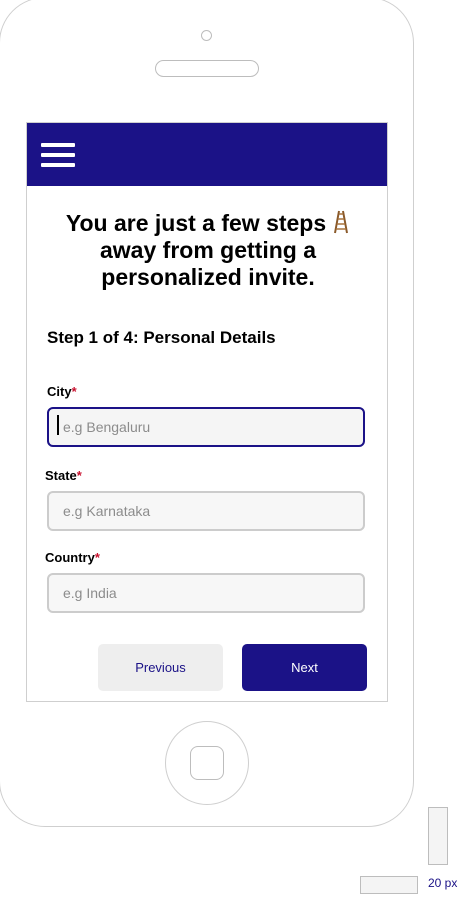 This screenshot has width=474, height=897. Describe the element at coordinates (206, 427) in the screenshot. I see `city-input` at that location.